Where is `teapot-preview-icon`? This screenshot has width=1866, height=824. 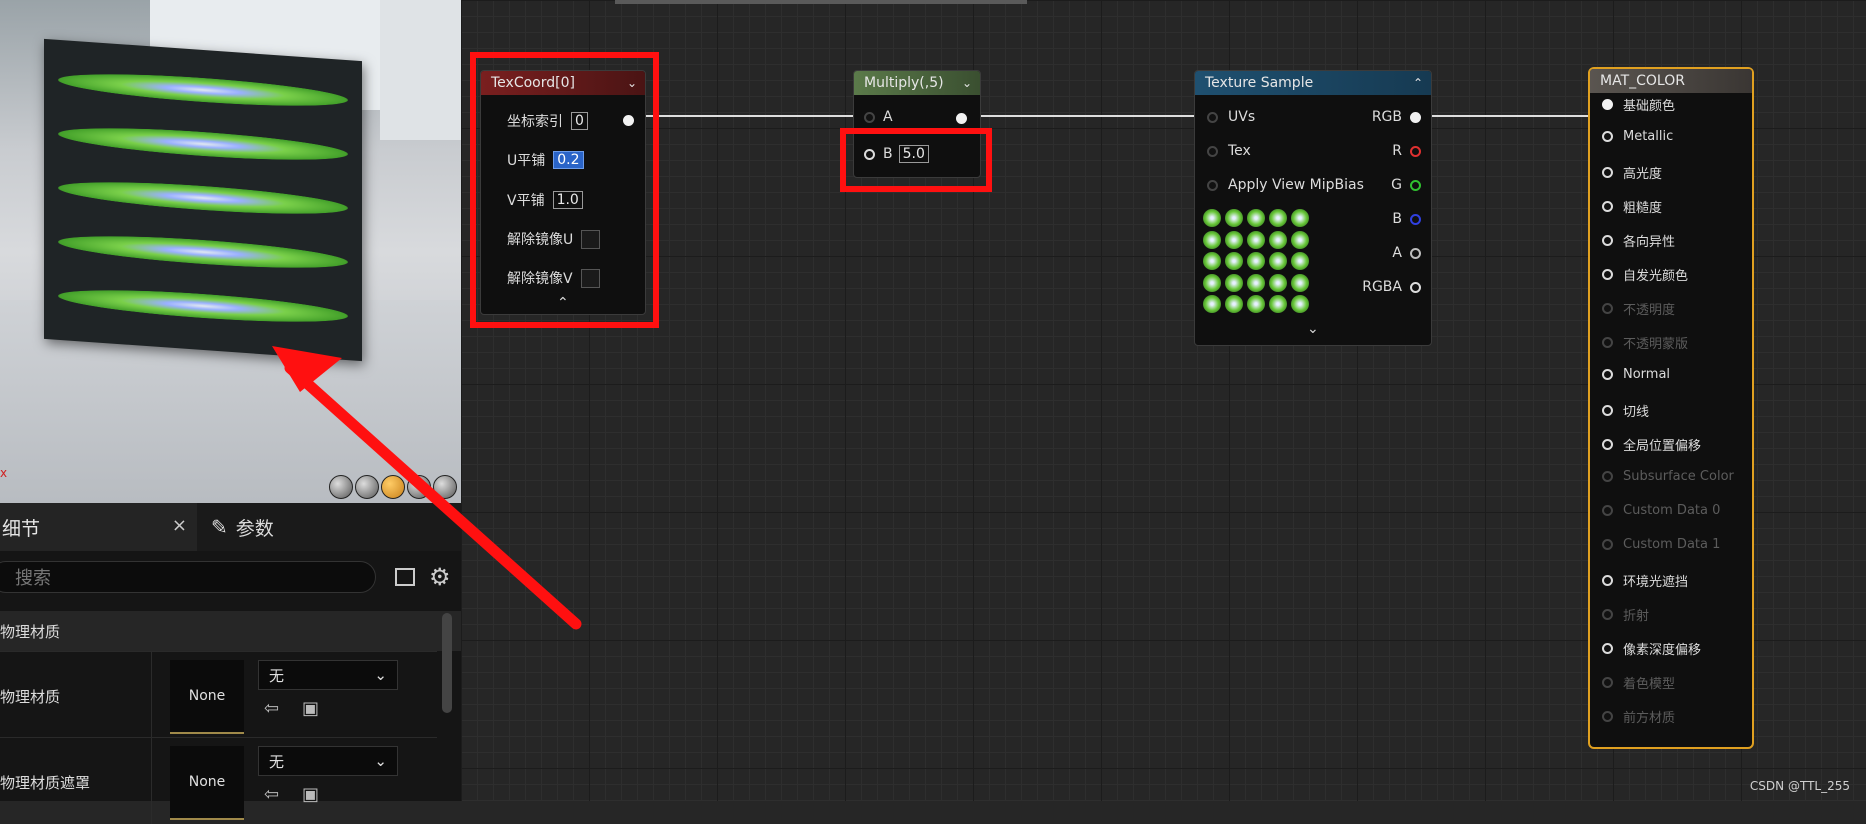
teapot-preview-icon is located at coordinates (445, 487).